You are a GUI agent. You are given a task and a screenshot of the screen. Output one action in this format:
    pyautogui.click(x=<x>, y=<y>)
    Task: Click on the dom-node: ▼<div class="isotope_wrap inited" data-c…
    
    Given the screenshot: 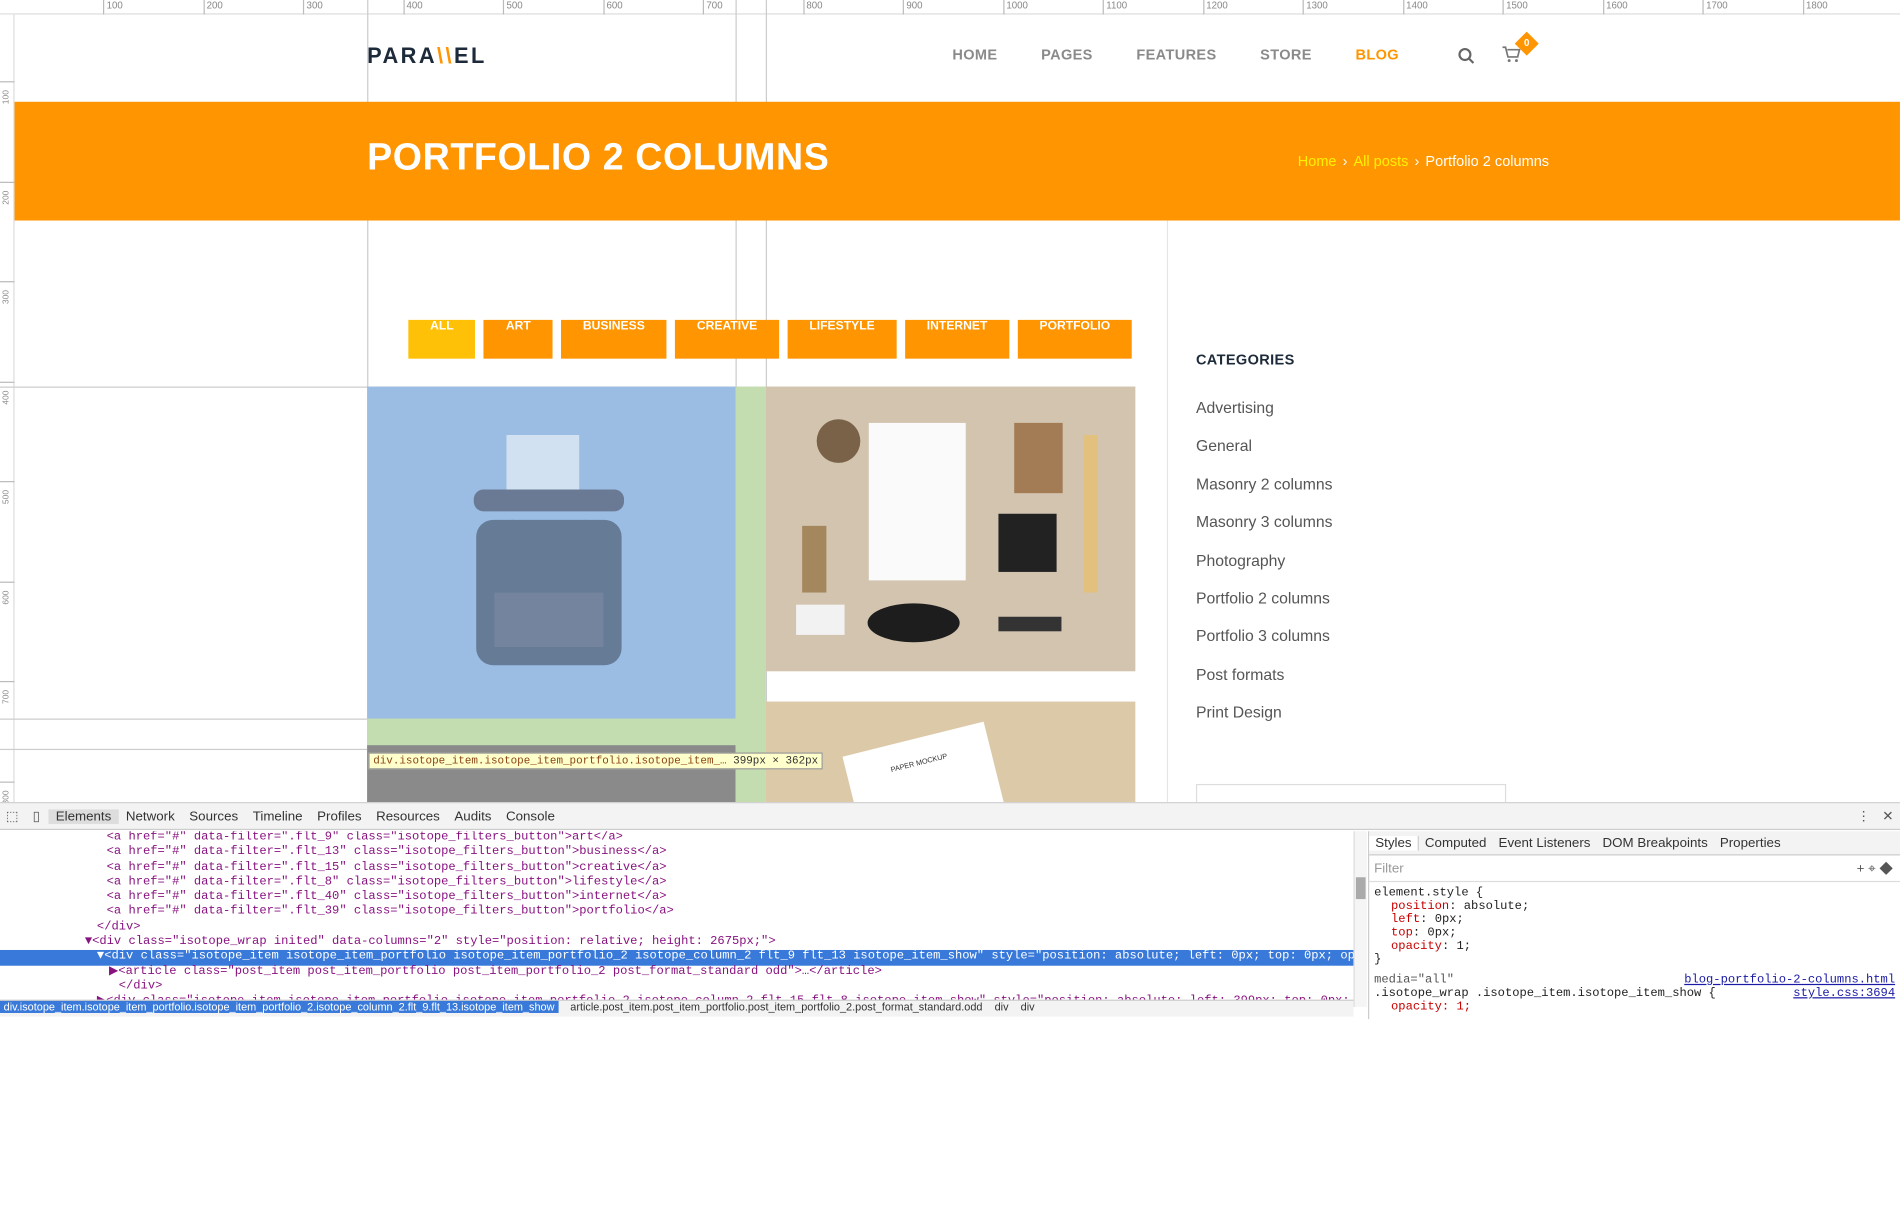 What is the action you would take?
    pyautogui.click(x=676, y=943)
    